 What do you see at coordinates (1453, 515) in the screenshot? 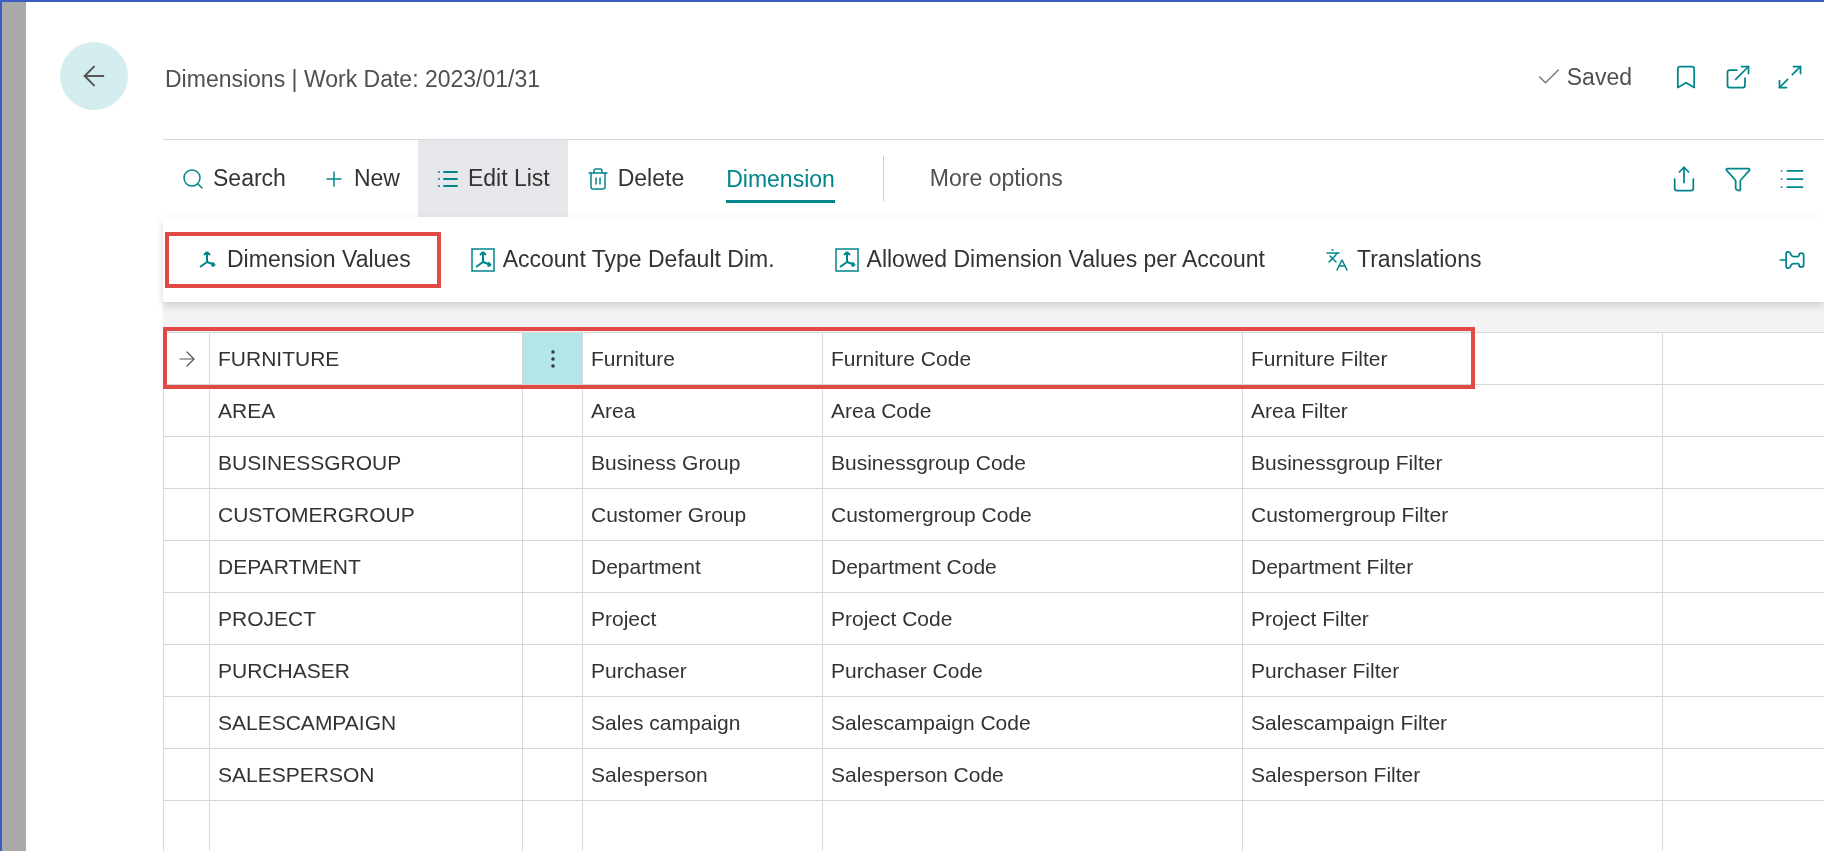
I see `table-cell: Customergroup Filter` at bounding box center [1453, 515].